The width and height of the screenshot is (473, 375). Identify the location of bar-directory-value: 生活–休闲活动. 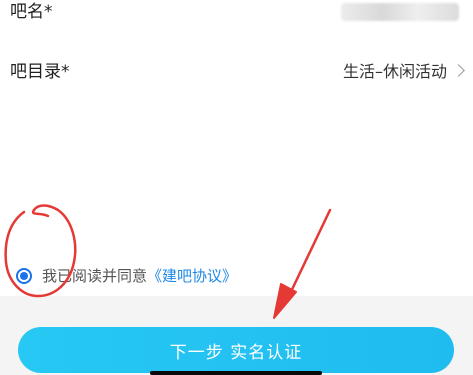
(395, 72).